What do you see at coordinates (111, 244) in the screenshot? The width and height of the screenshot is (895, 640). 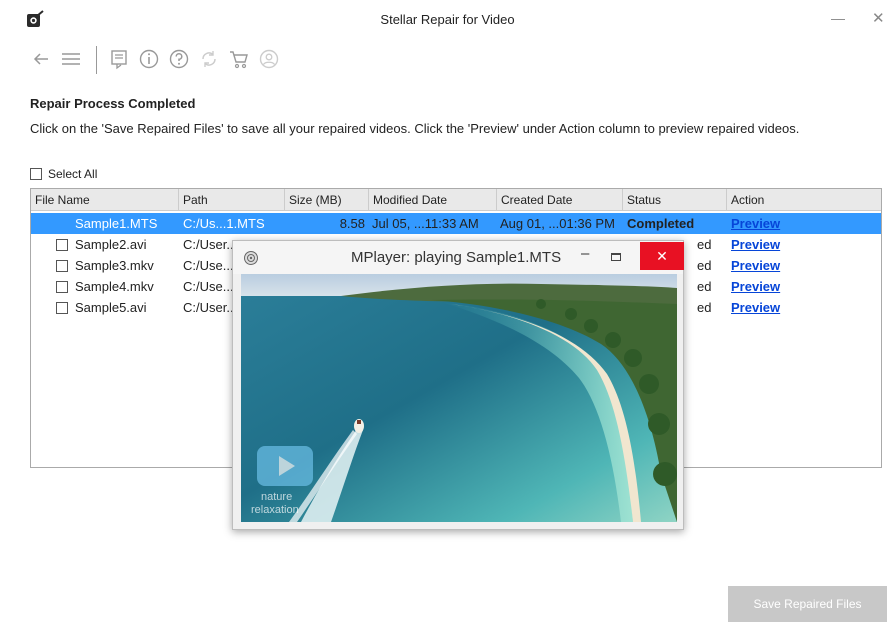 I see `file-name: Sample2.avi` at bounding box center [111, 244].